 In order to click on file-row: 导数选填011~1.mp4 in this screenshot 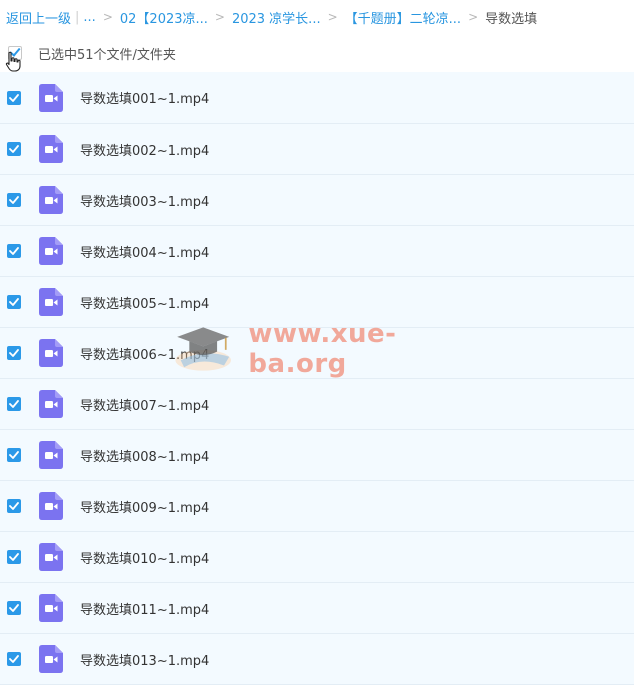, I will do `click(317, 608)`.